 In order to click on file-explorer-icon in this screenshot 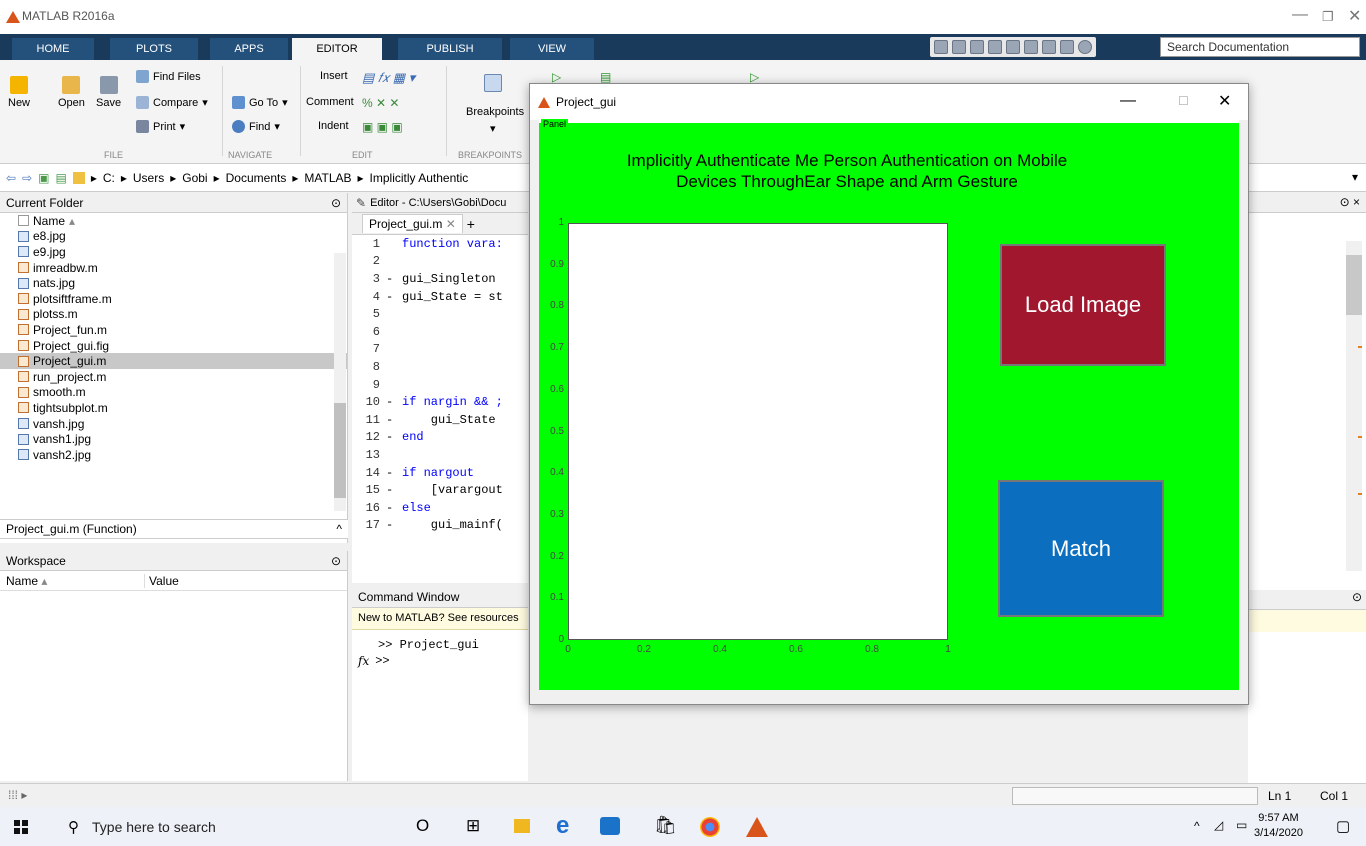, I will do `click(522, 826)`.